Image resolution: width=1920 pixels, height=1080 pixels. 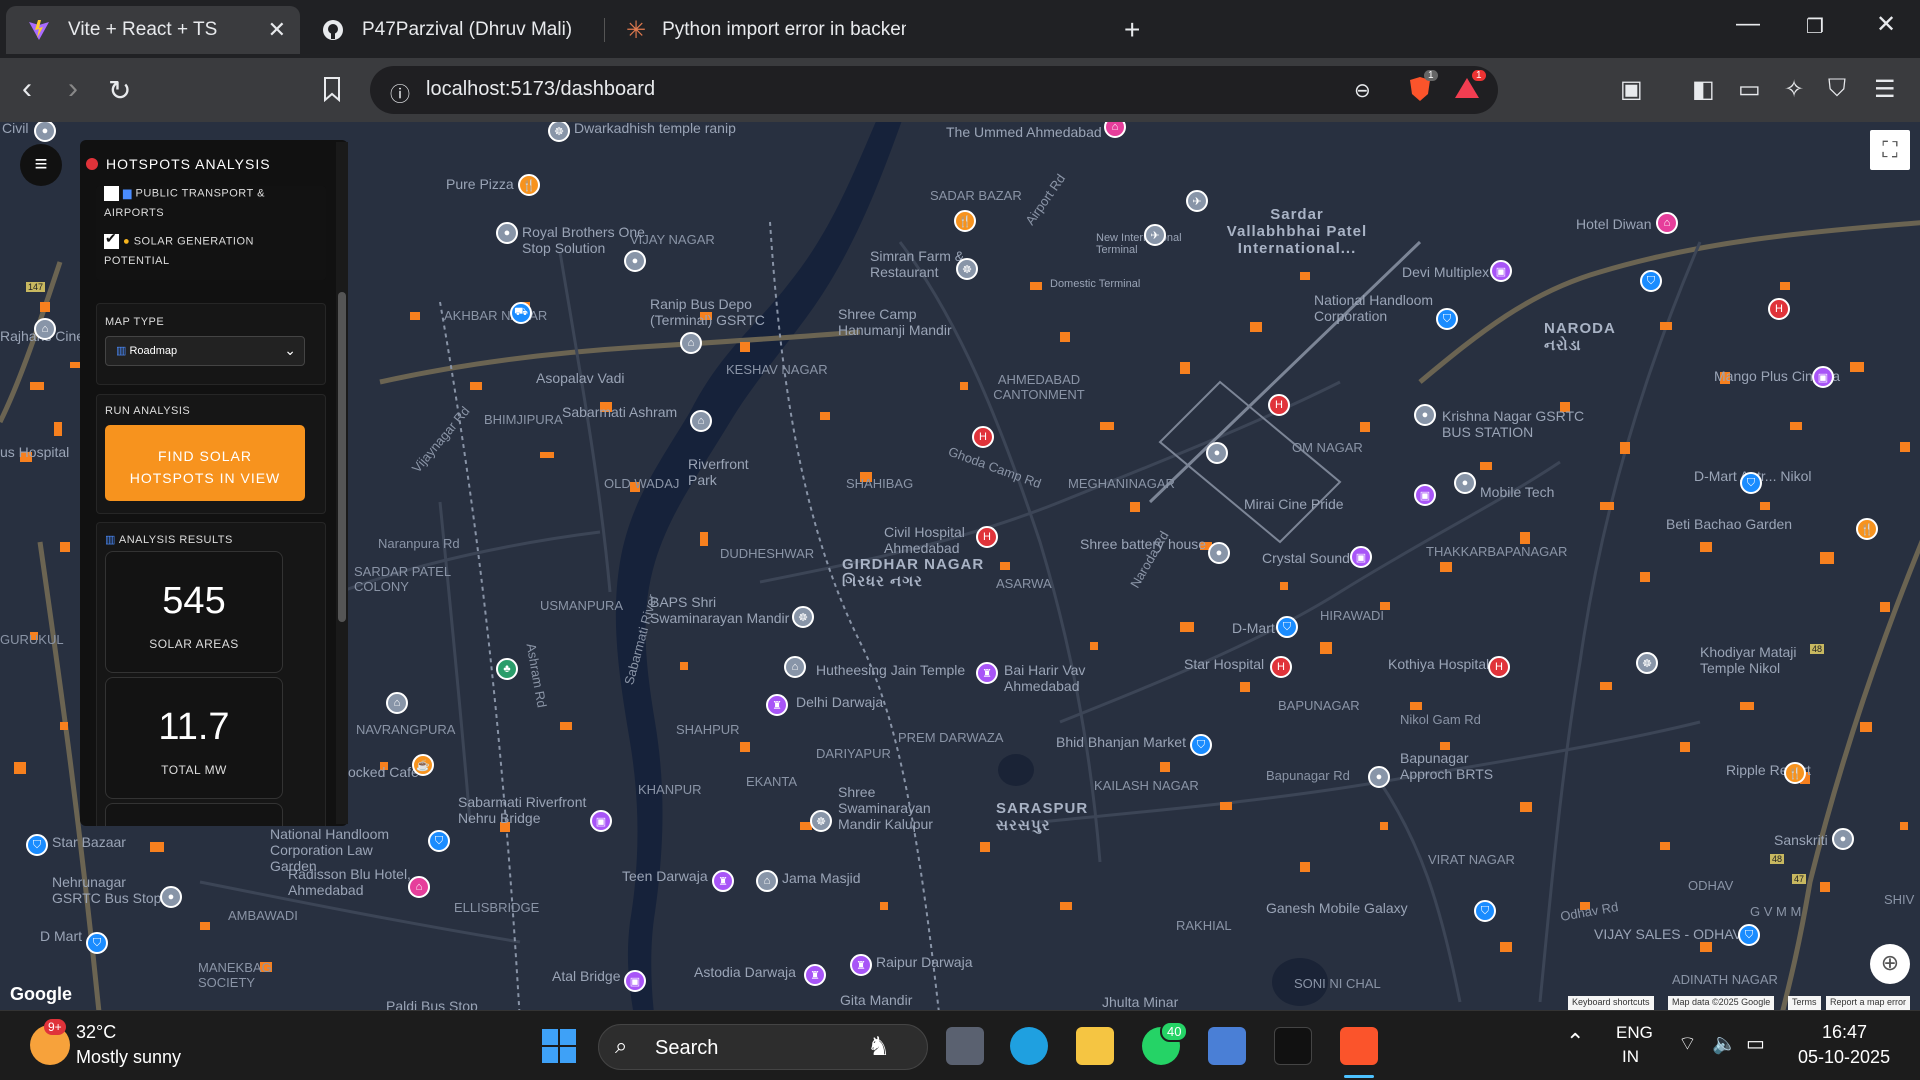 I want to click on transport-checkbox, so click(x=111, y=193).